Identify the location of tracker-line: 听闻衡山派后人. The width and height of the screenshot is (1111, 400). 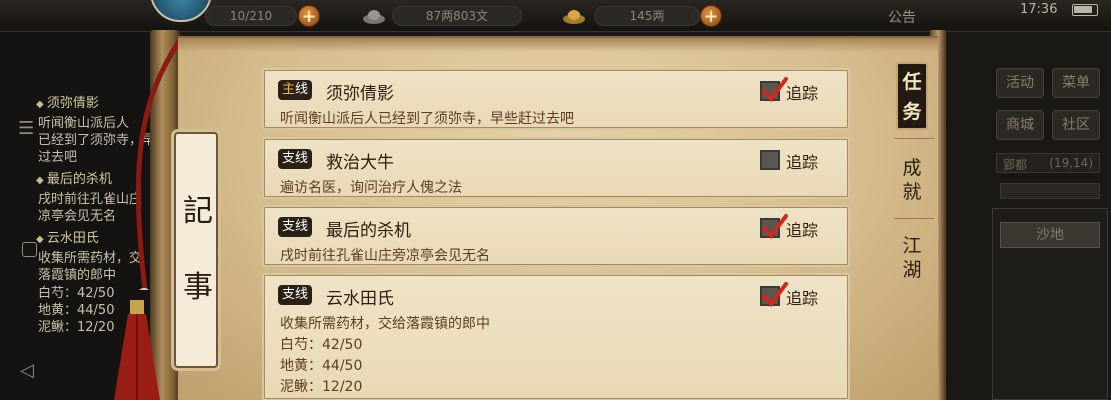
(84, 123).